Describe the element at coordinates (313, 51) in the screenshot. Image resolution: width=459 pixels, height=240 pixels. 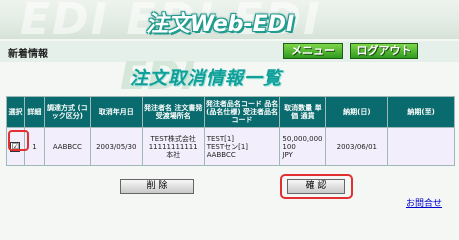
I see `menu-button: メニュー` at that location.